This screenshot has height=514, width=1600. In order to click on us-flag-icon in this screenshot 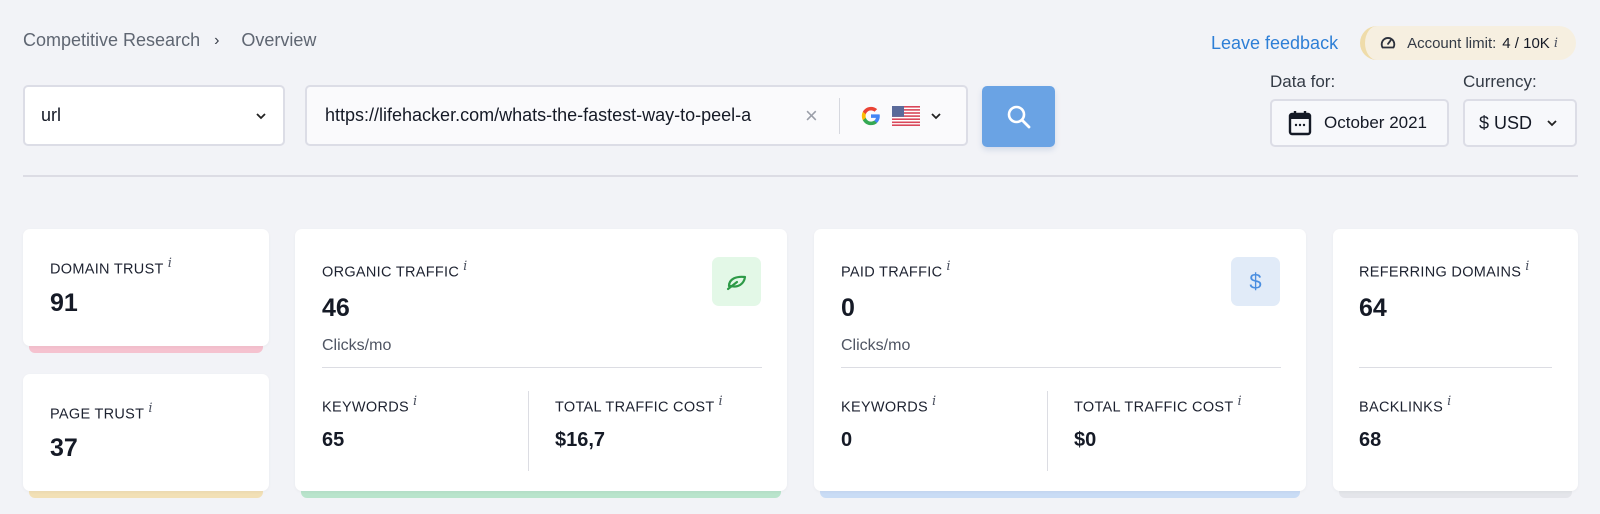, I will do `click(906, 115)`.